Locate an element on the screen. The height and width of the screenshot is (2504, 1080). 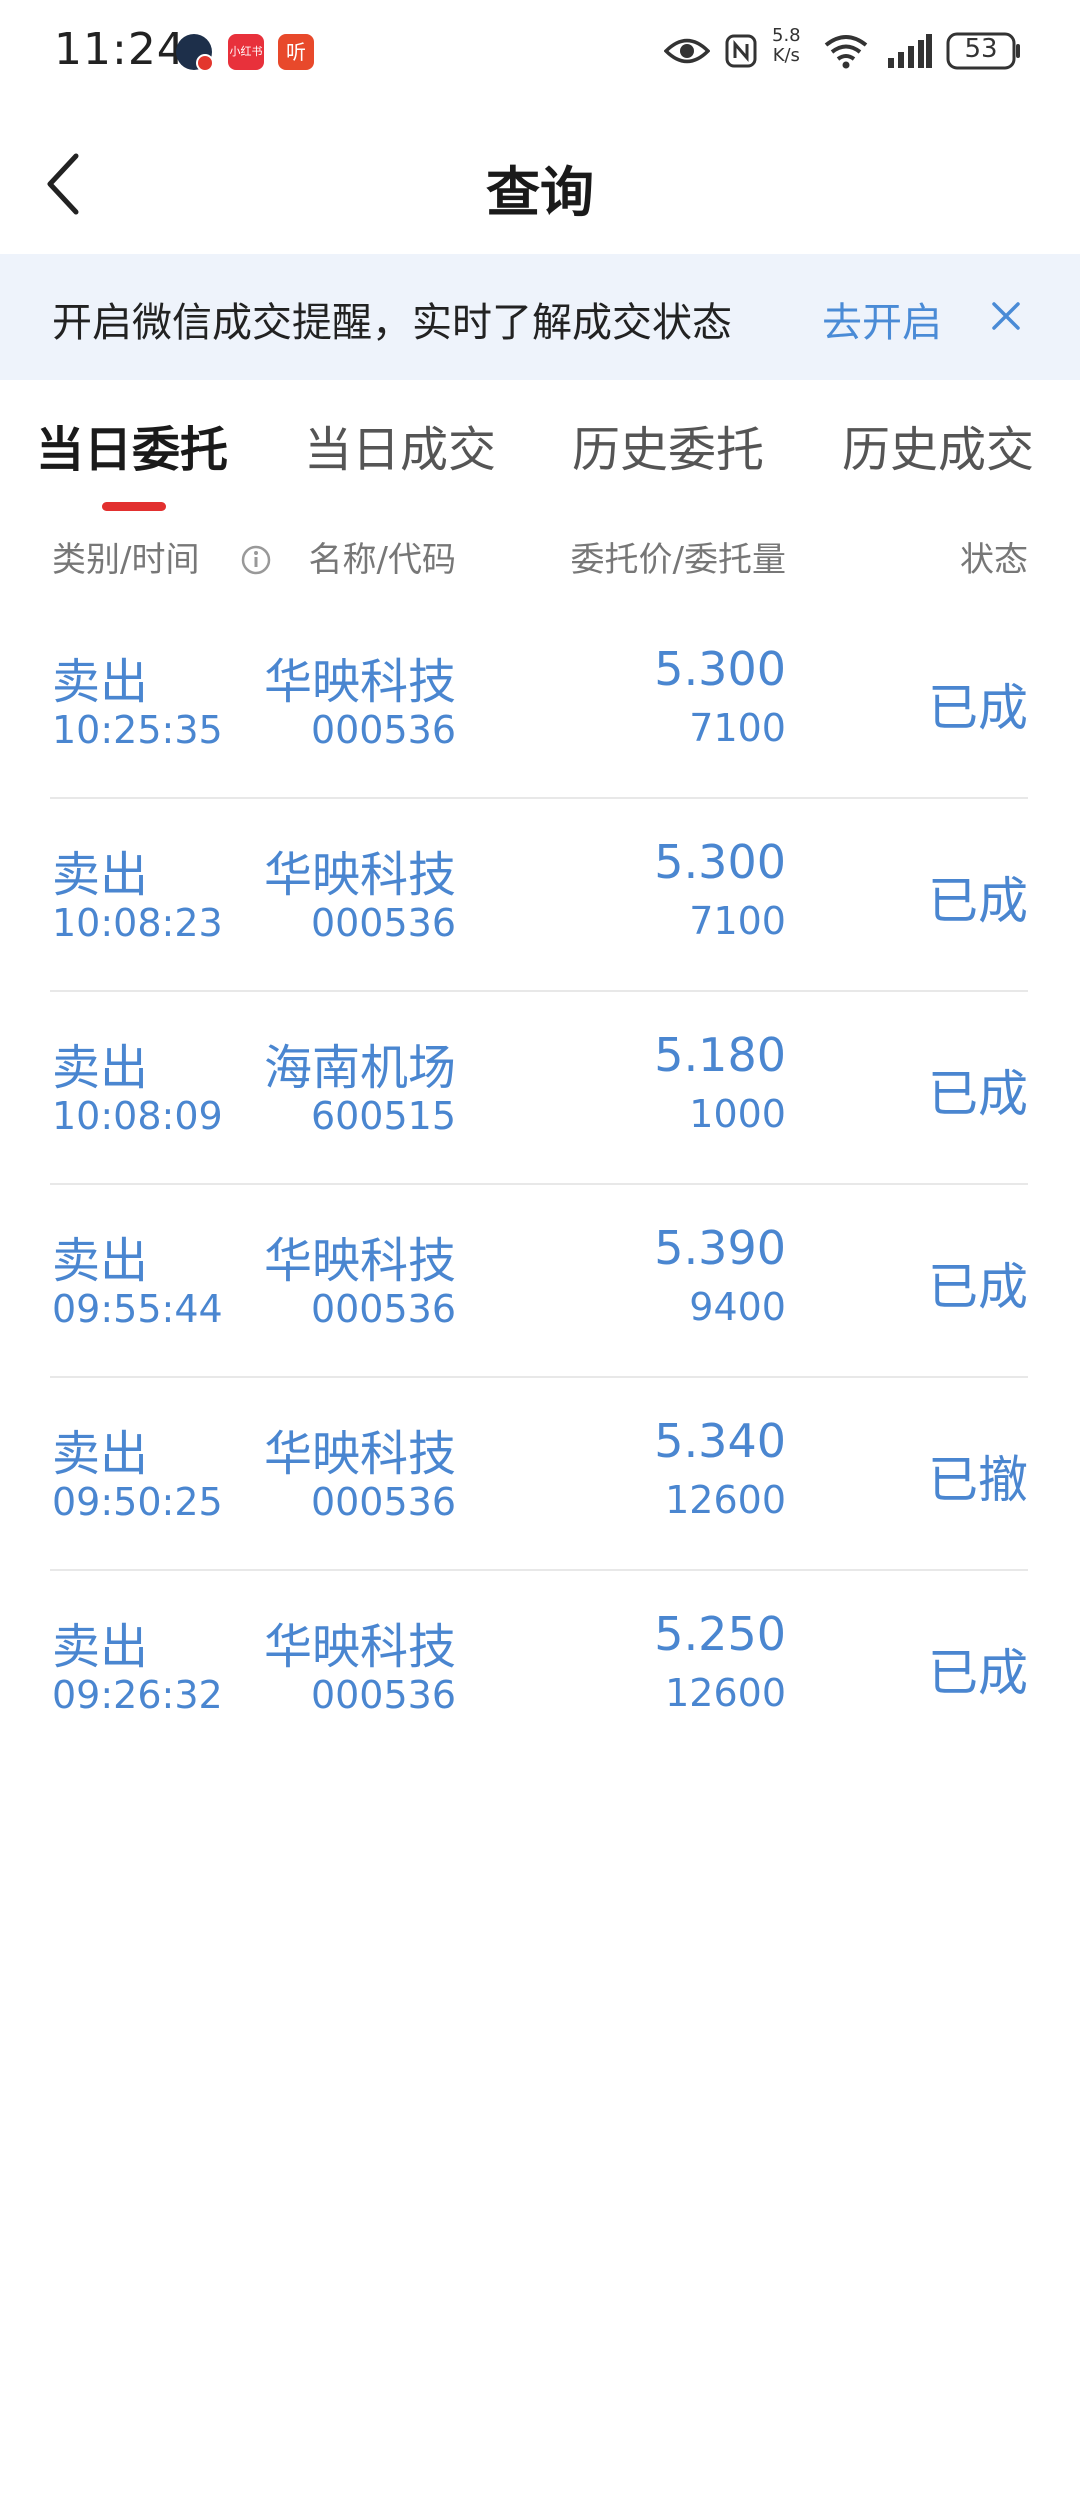
order-status: 已撤 is located at coordinates (978, 1480).